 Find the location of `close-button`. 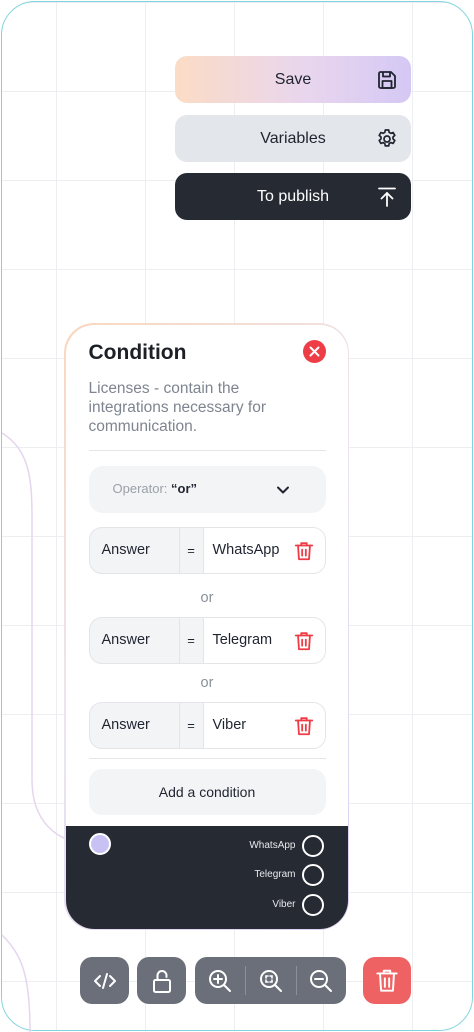

close-button is located at coordinates (314, 351).